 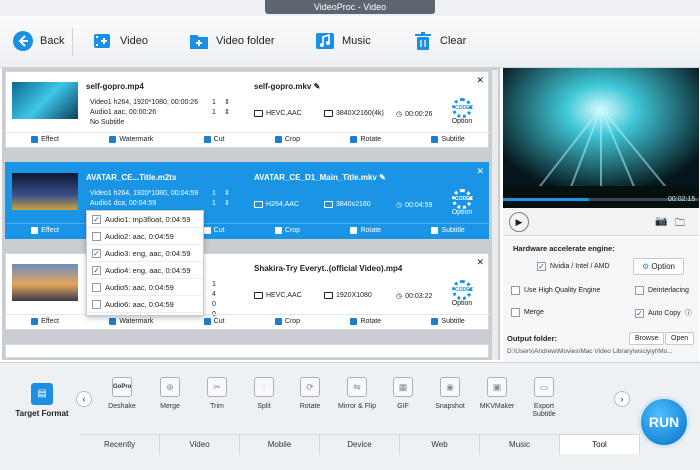 I want to click on tab-device: Device, so click(x=360, y=444).